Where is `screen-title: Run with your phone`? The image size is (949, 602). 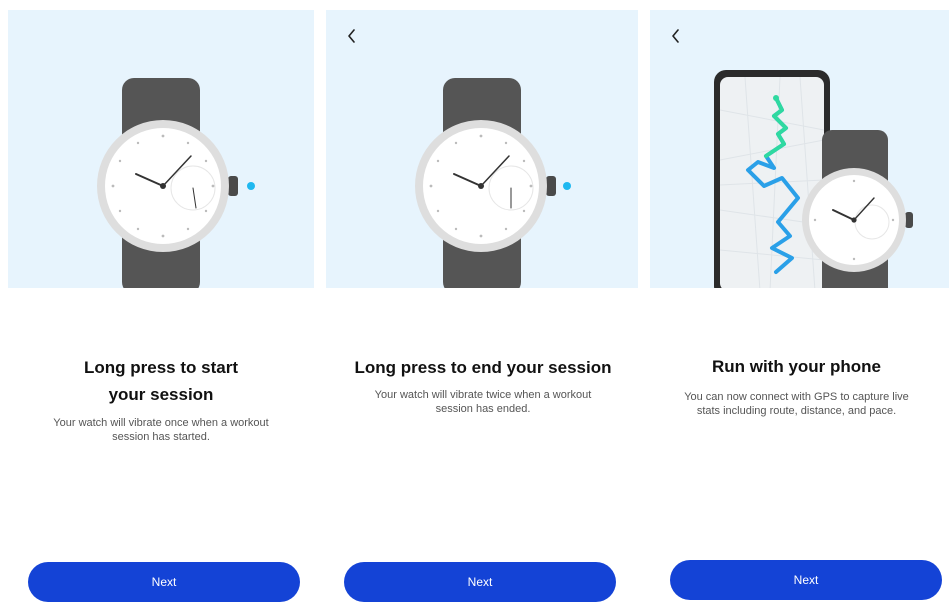
screen-title: Run with your phone is located at coordinates (796, 366).